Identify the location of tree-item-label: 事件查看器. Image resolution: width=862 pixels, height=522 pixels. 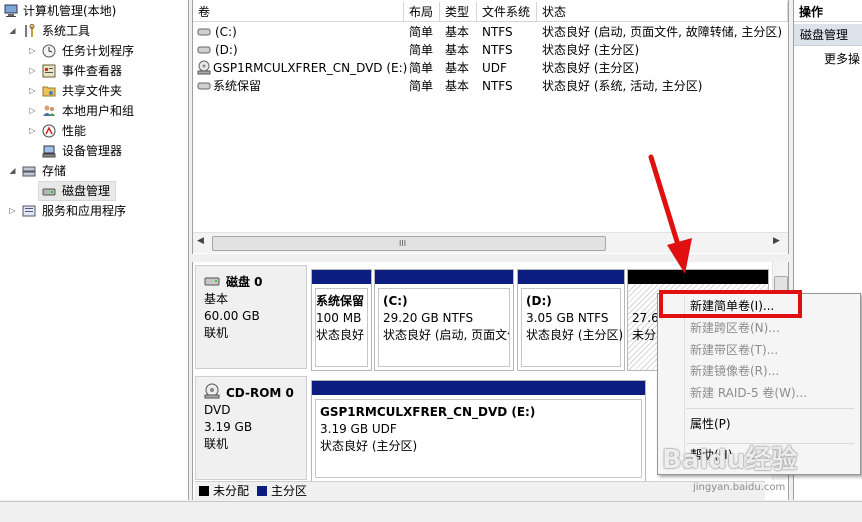
(92, 71).